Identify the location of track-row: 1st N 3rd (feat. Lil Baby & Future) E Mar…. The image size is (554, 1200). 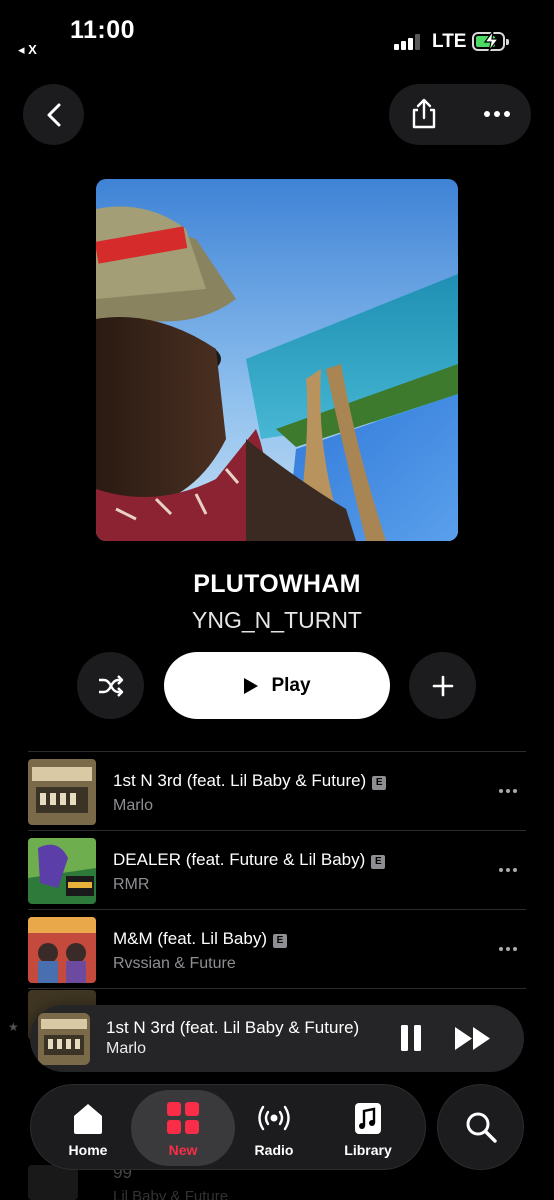
(277, 790).